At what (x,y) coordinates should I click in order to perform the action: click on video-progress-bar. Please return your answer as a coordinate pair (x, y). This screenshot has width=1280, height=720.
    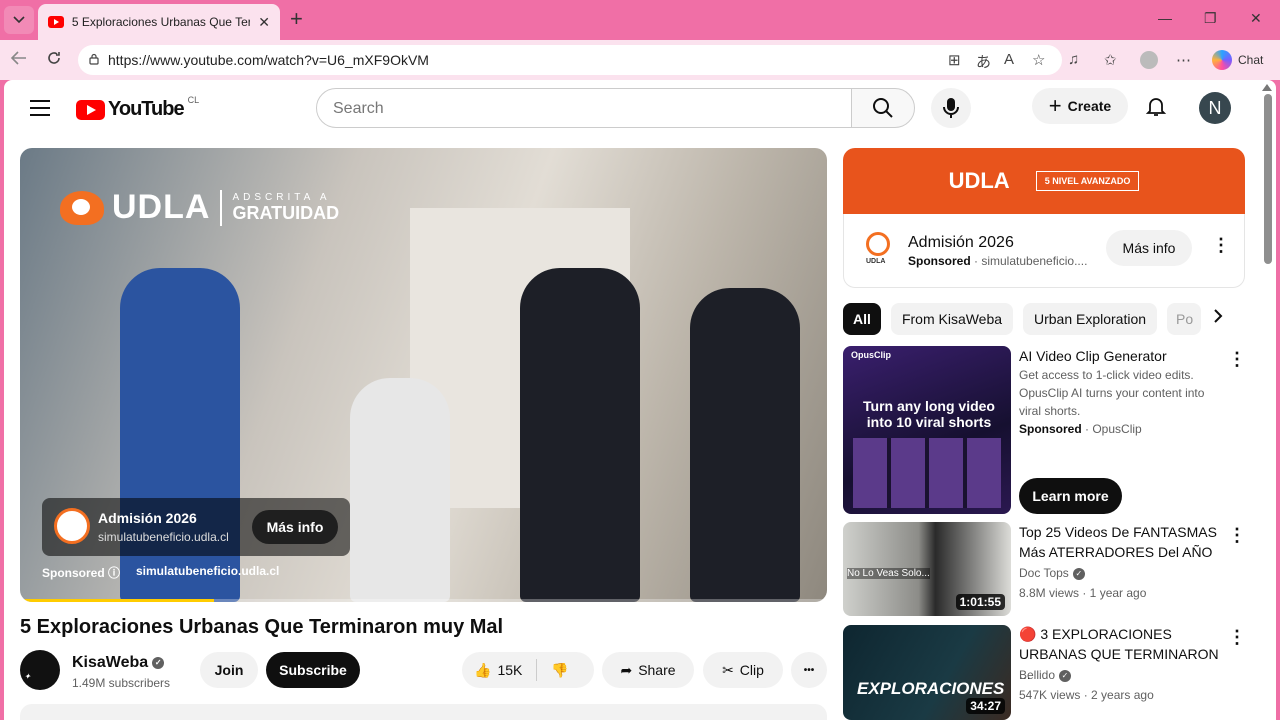
    Looking at the image, I should click on (423, 600).